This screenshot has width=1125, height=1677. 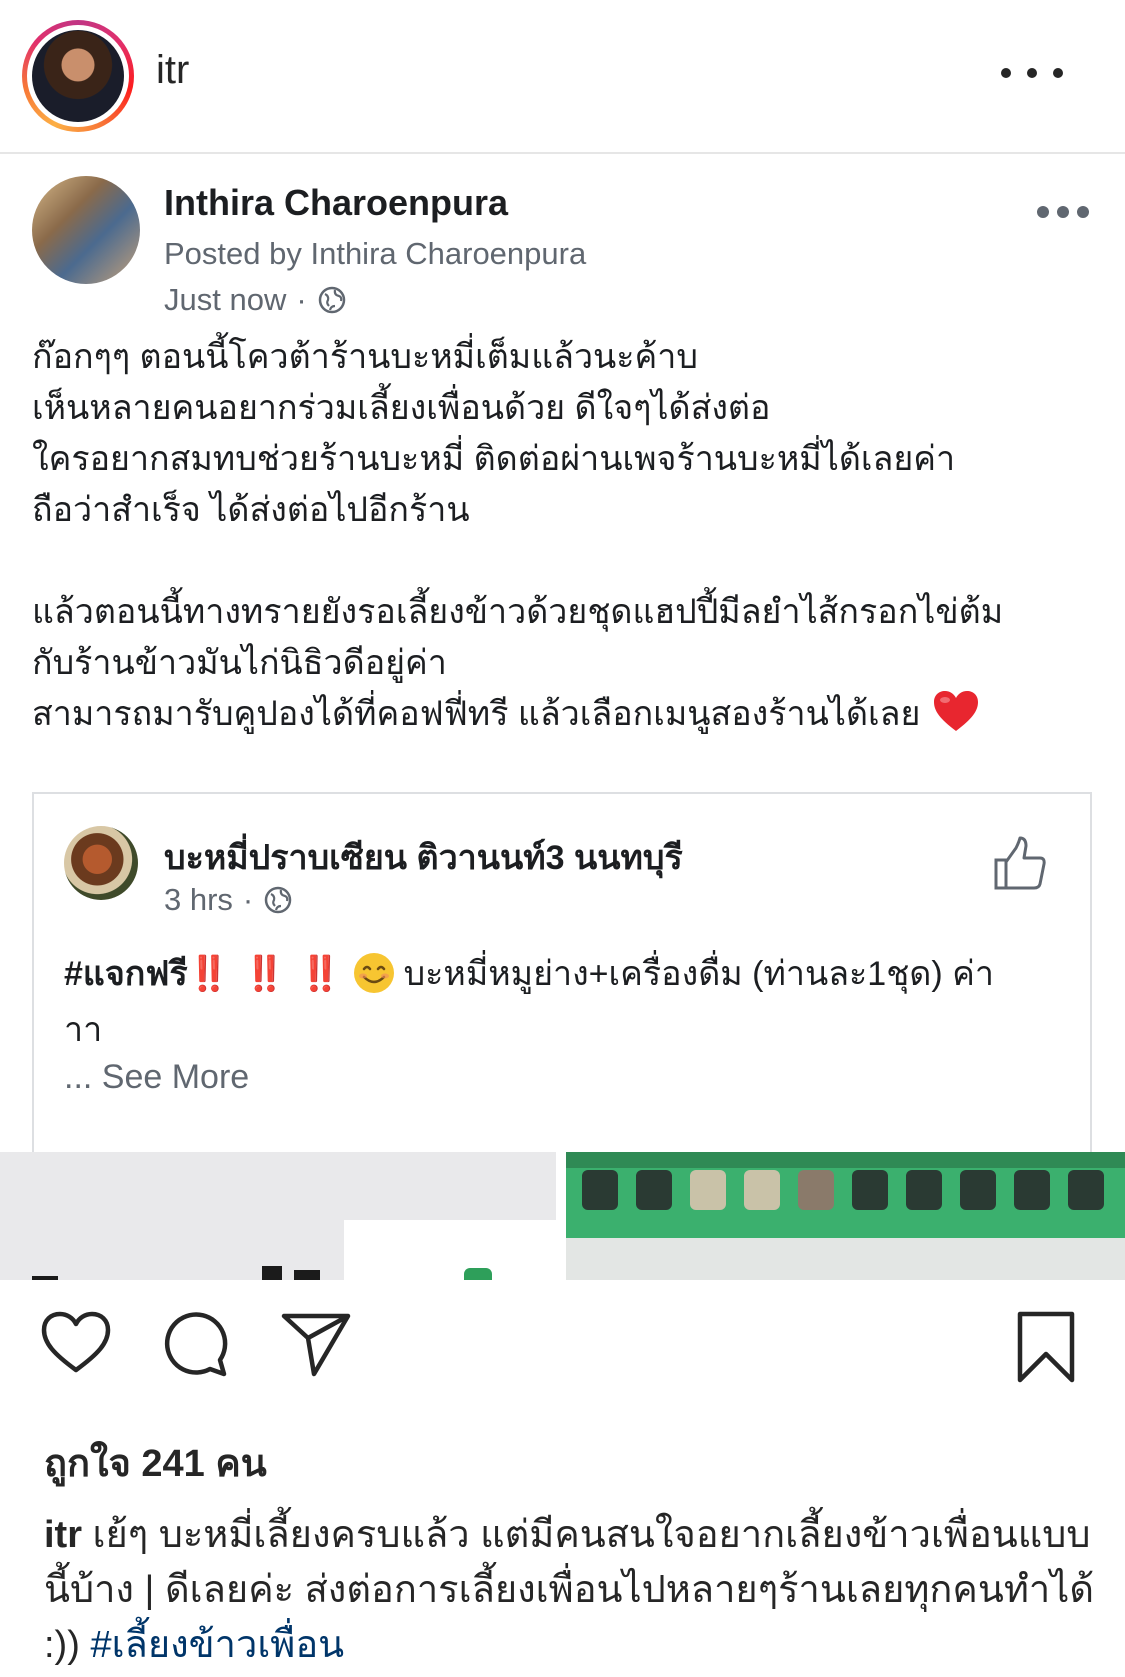 What do you see at coordinates (101, 863) in the screenshot?
I see `page-avatar` at bounding box center [101, 863].